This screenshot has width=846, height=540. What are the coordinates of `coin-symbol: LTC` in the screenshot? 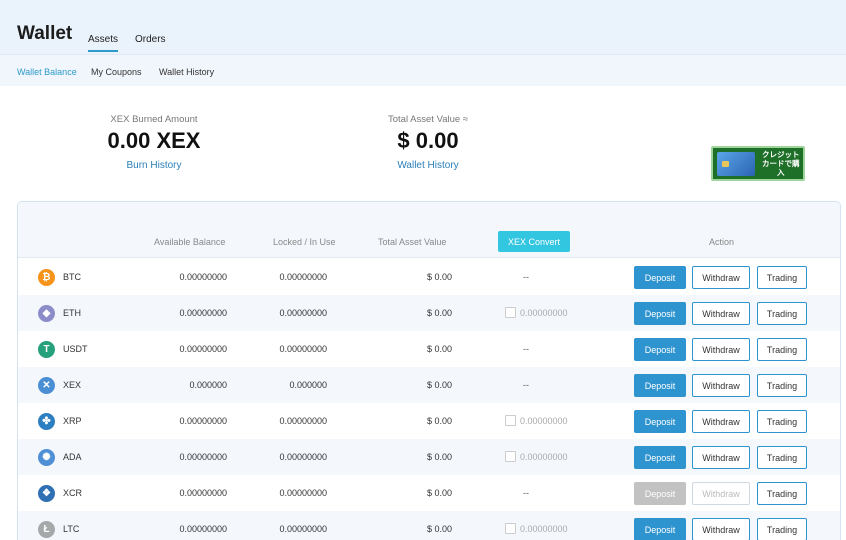 It's located at (71, 529).